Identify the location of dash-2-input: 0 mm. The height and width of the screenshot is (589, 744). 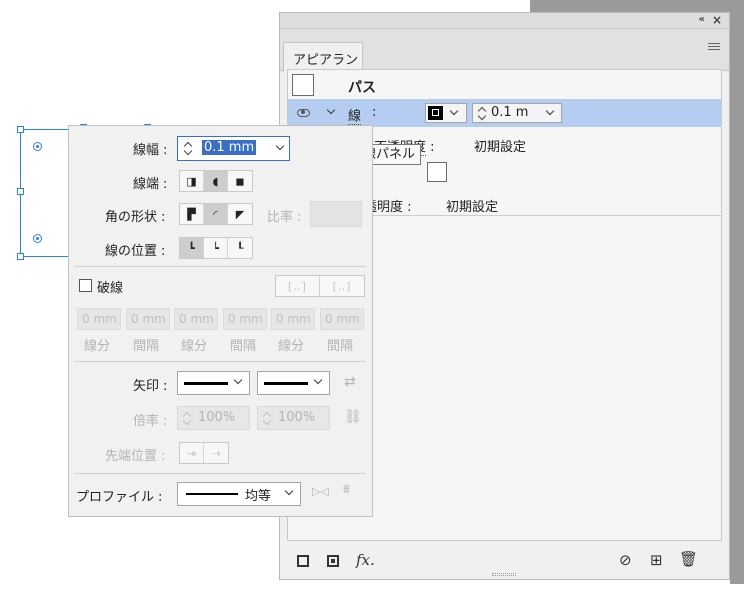
(196, 319).